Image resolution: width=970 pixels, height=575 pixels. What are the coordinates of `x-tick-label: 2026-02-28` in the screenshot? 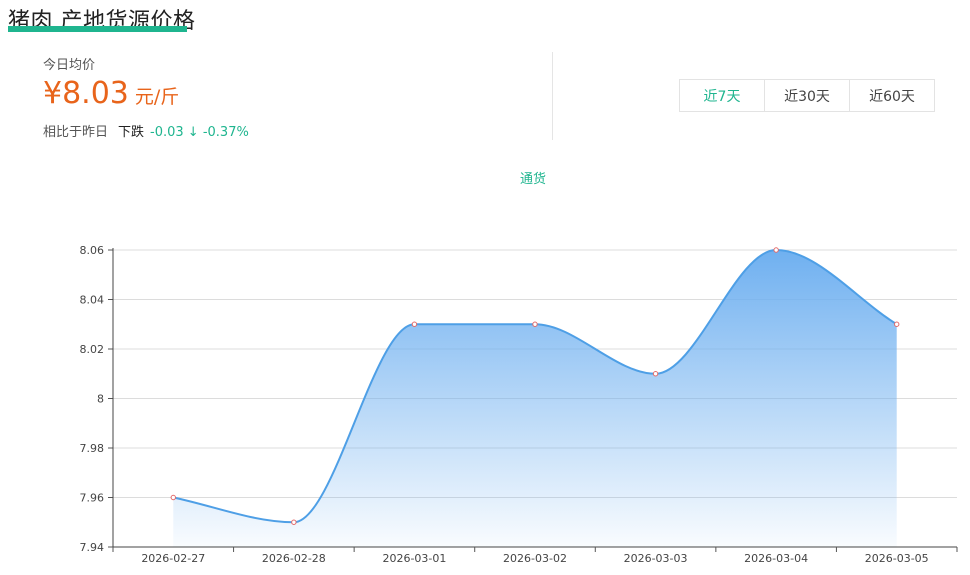 It's located at (294, 558).